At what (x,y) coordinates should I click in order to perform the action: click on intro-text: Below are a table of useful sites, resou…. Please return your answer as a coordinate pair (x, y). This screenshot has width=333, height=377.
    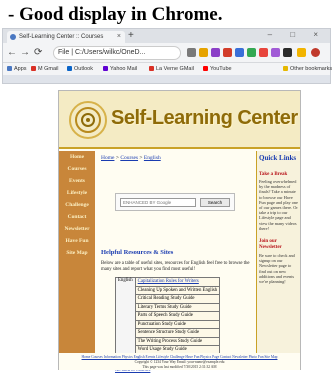
    Looking at the image, I should click on (175, 266).